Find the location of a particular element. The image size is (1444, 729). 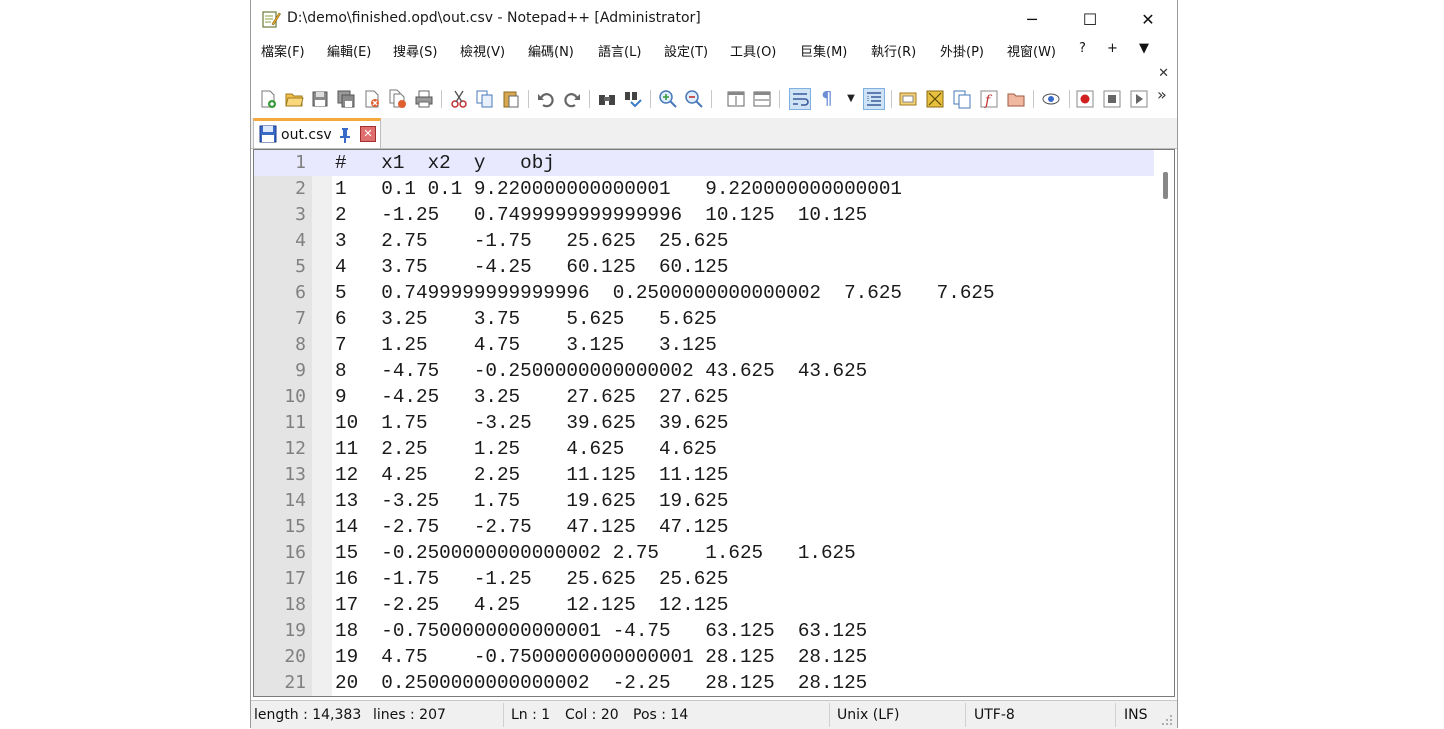

editor-line: 8 7 1.25 4.75 3.125 3.125 is located at coordinates (704, 345).